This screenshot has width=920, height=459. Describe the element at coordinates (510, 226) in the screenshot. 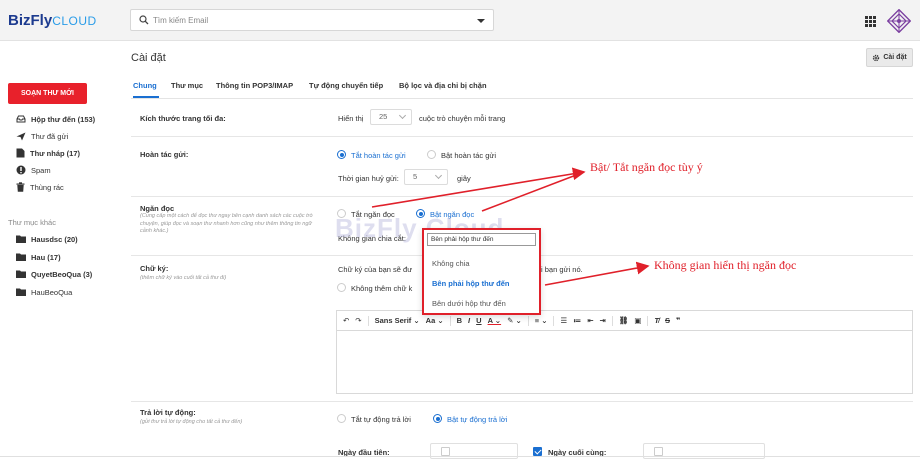

I see `annotation-arrows` at that location.